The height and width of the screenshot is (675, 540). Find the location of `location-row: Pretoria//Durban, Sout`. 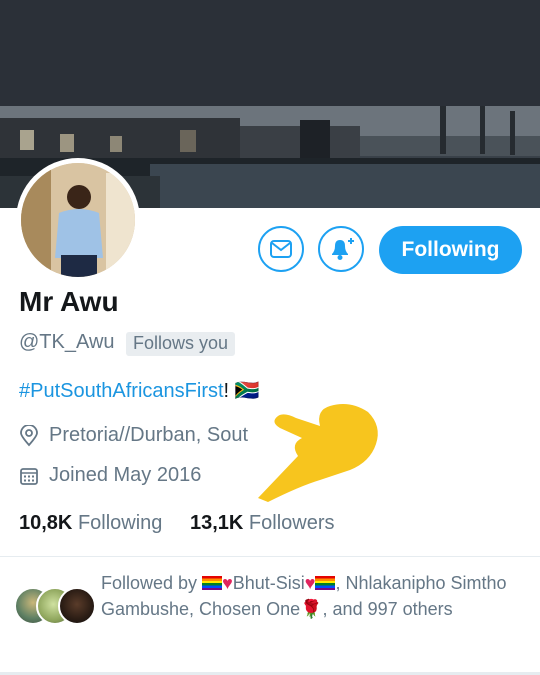

location-row: Pretoria//Durban, Sout is located at coordinates (133, 435).